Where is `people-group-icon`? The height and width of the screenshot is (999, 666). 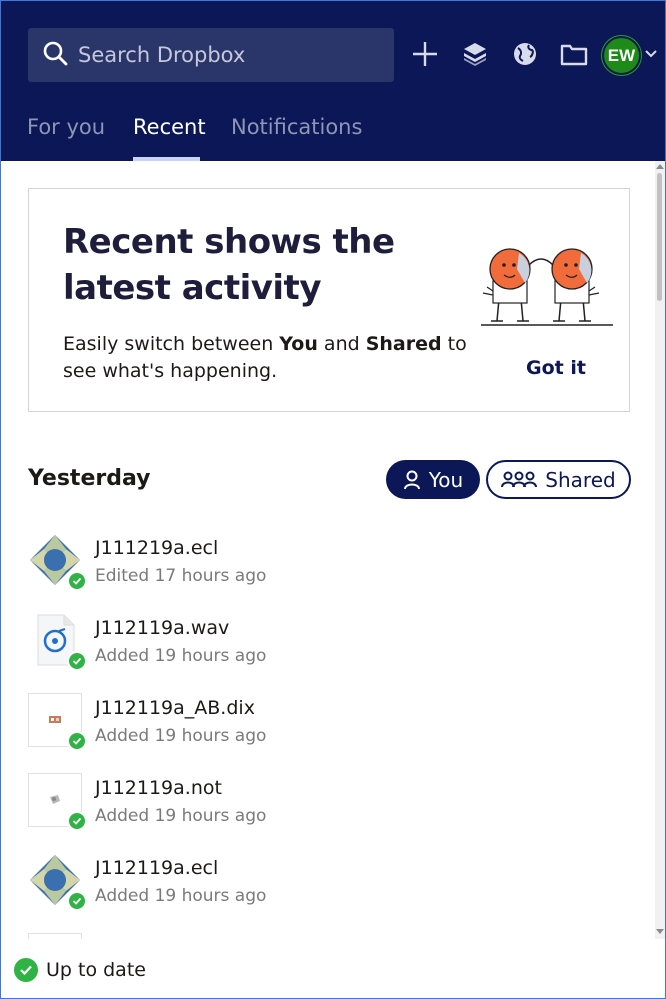
people-group-icon is located at coordinates (519, 479).